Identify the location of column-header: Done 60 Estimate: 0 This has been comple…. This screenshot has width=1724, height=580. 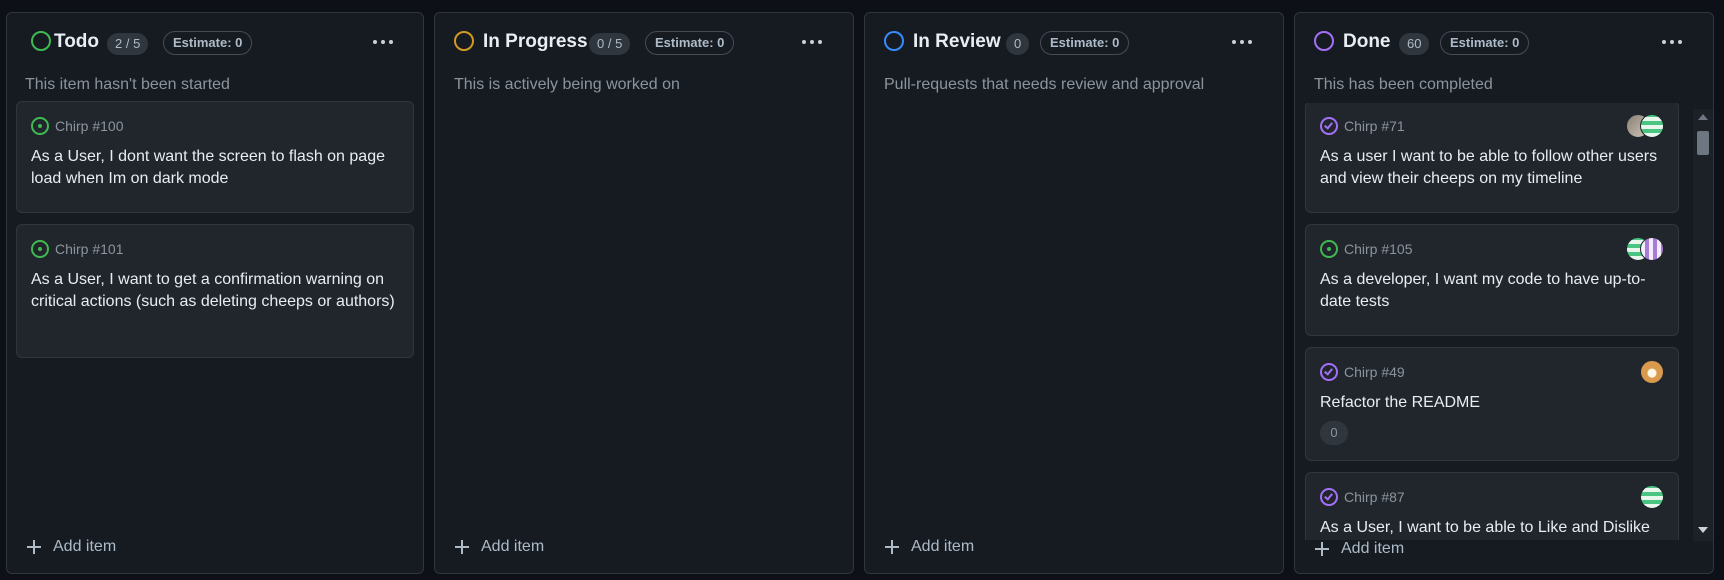
(1504, 58).